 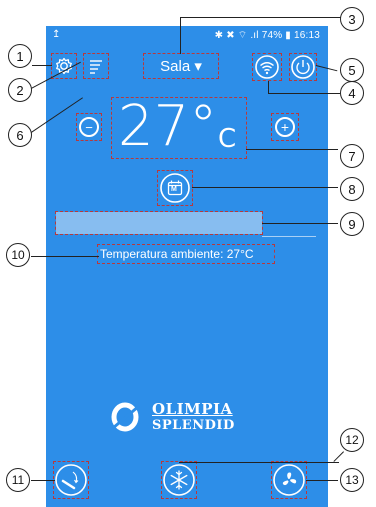 What do you see at coordinates (352, 93) in the screenshot?
I see `callout-4: 4` at bounding box center [352, 93].